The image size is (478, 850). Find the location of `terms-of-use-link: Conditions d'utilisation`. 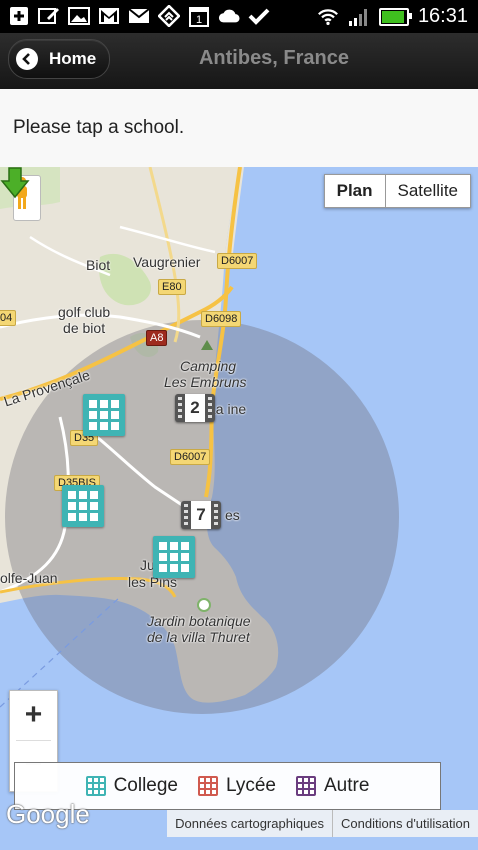

terms-of-use-link: Conditions d'utilisation is located at coordinates (405, 823).